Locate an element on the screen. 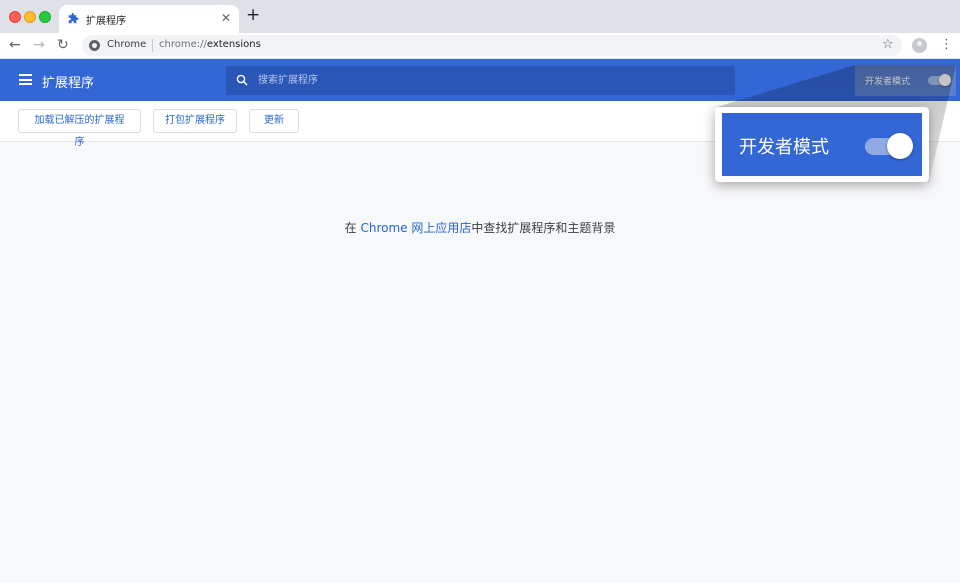  tab-strip: 扩展程序 ✕ + is located at coordinates (480, 16).